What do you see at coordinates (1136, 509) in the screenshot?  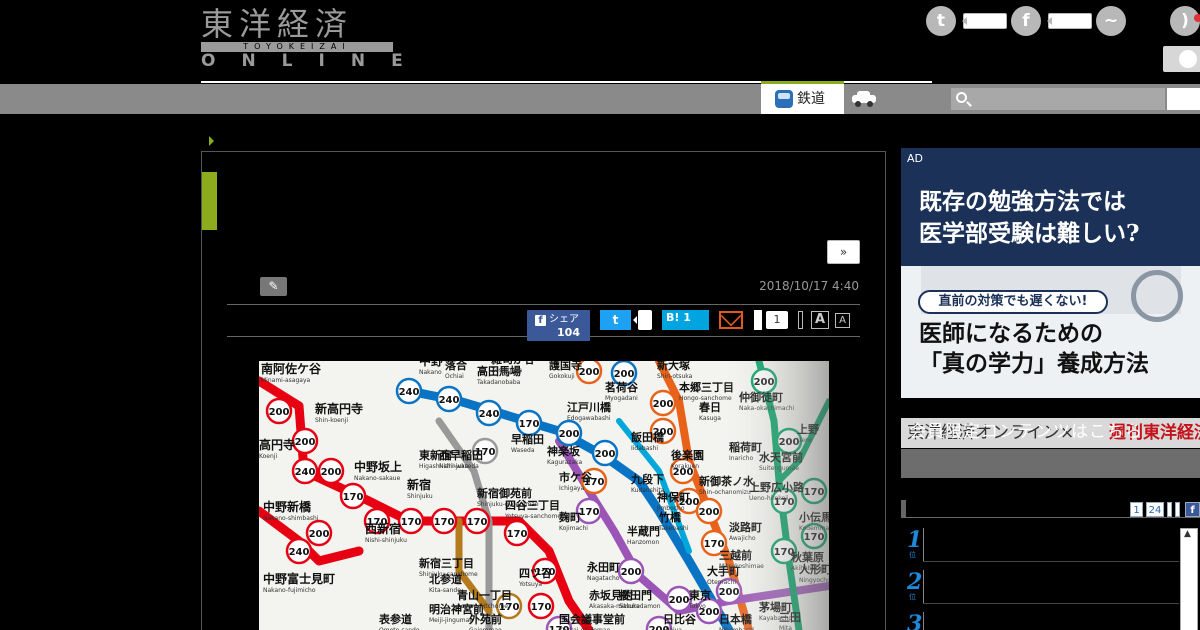 I see `ranking-page-1: 1` at bounding box center [1136, 509].